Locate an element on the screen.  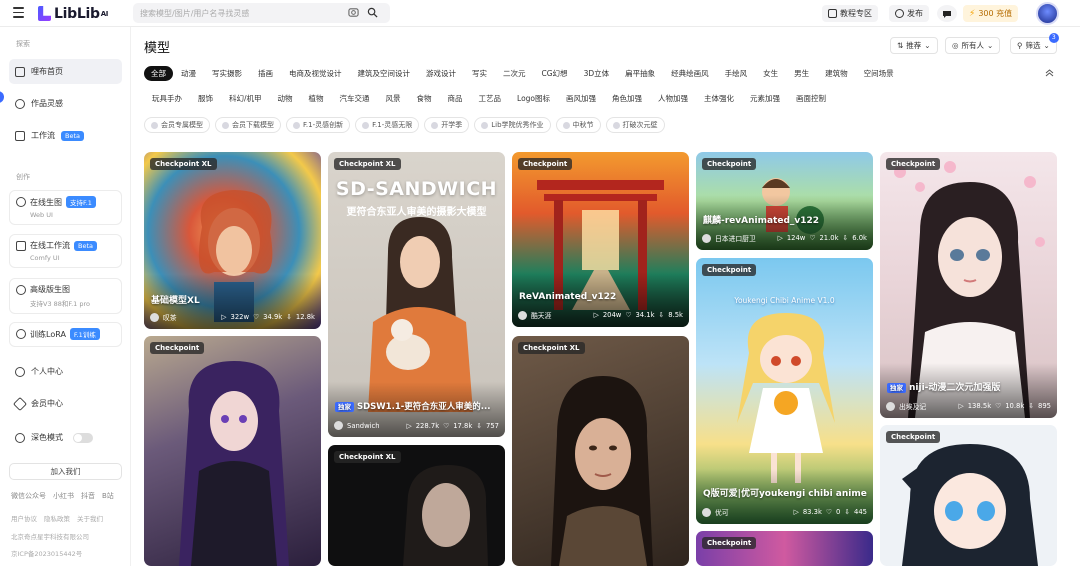
sidebar-item-workflow: 工作流 Beta is located at coordinates (65, 135).